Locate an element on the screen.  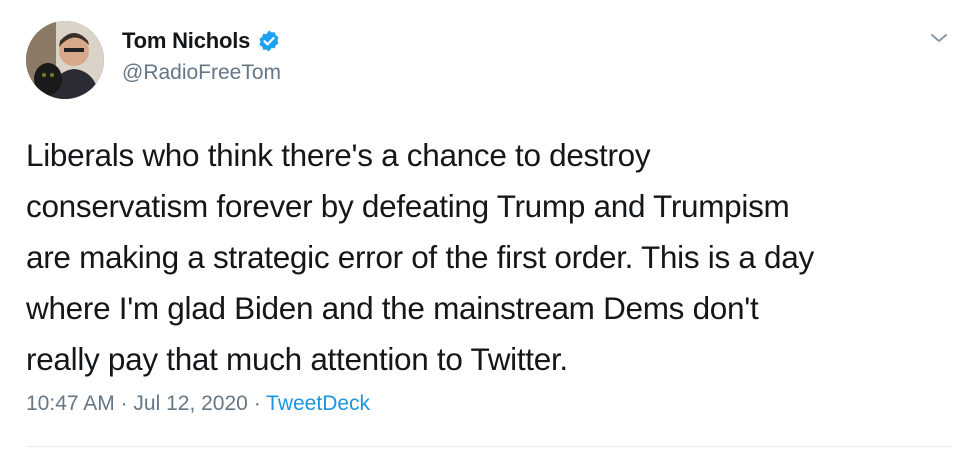
tweet-meta: 10:47 AM · Jul 12, 2020 · TweetDeck is located at coordinates (198, 404).